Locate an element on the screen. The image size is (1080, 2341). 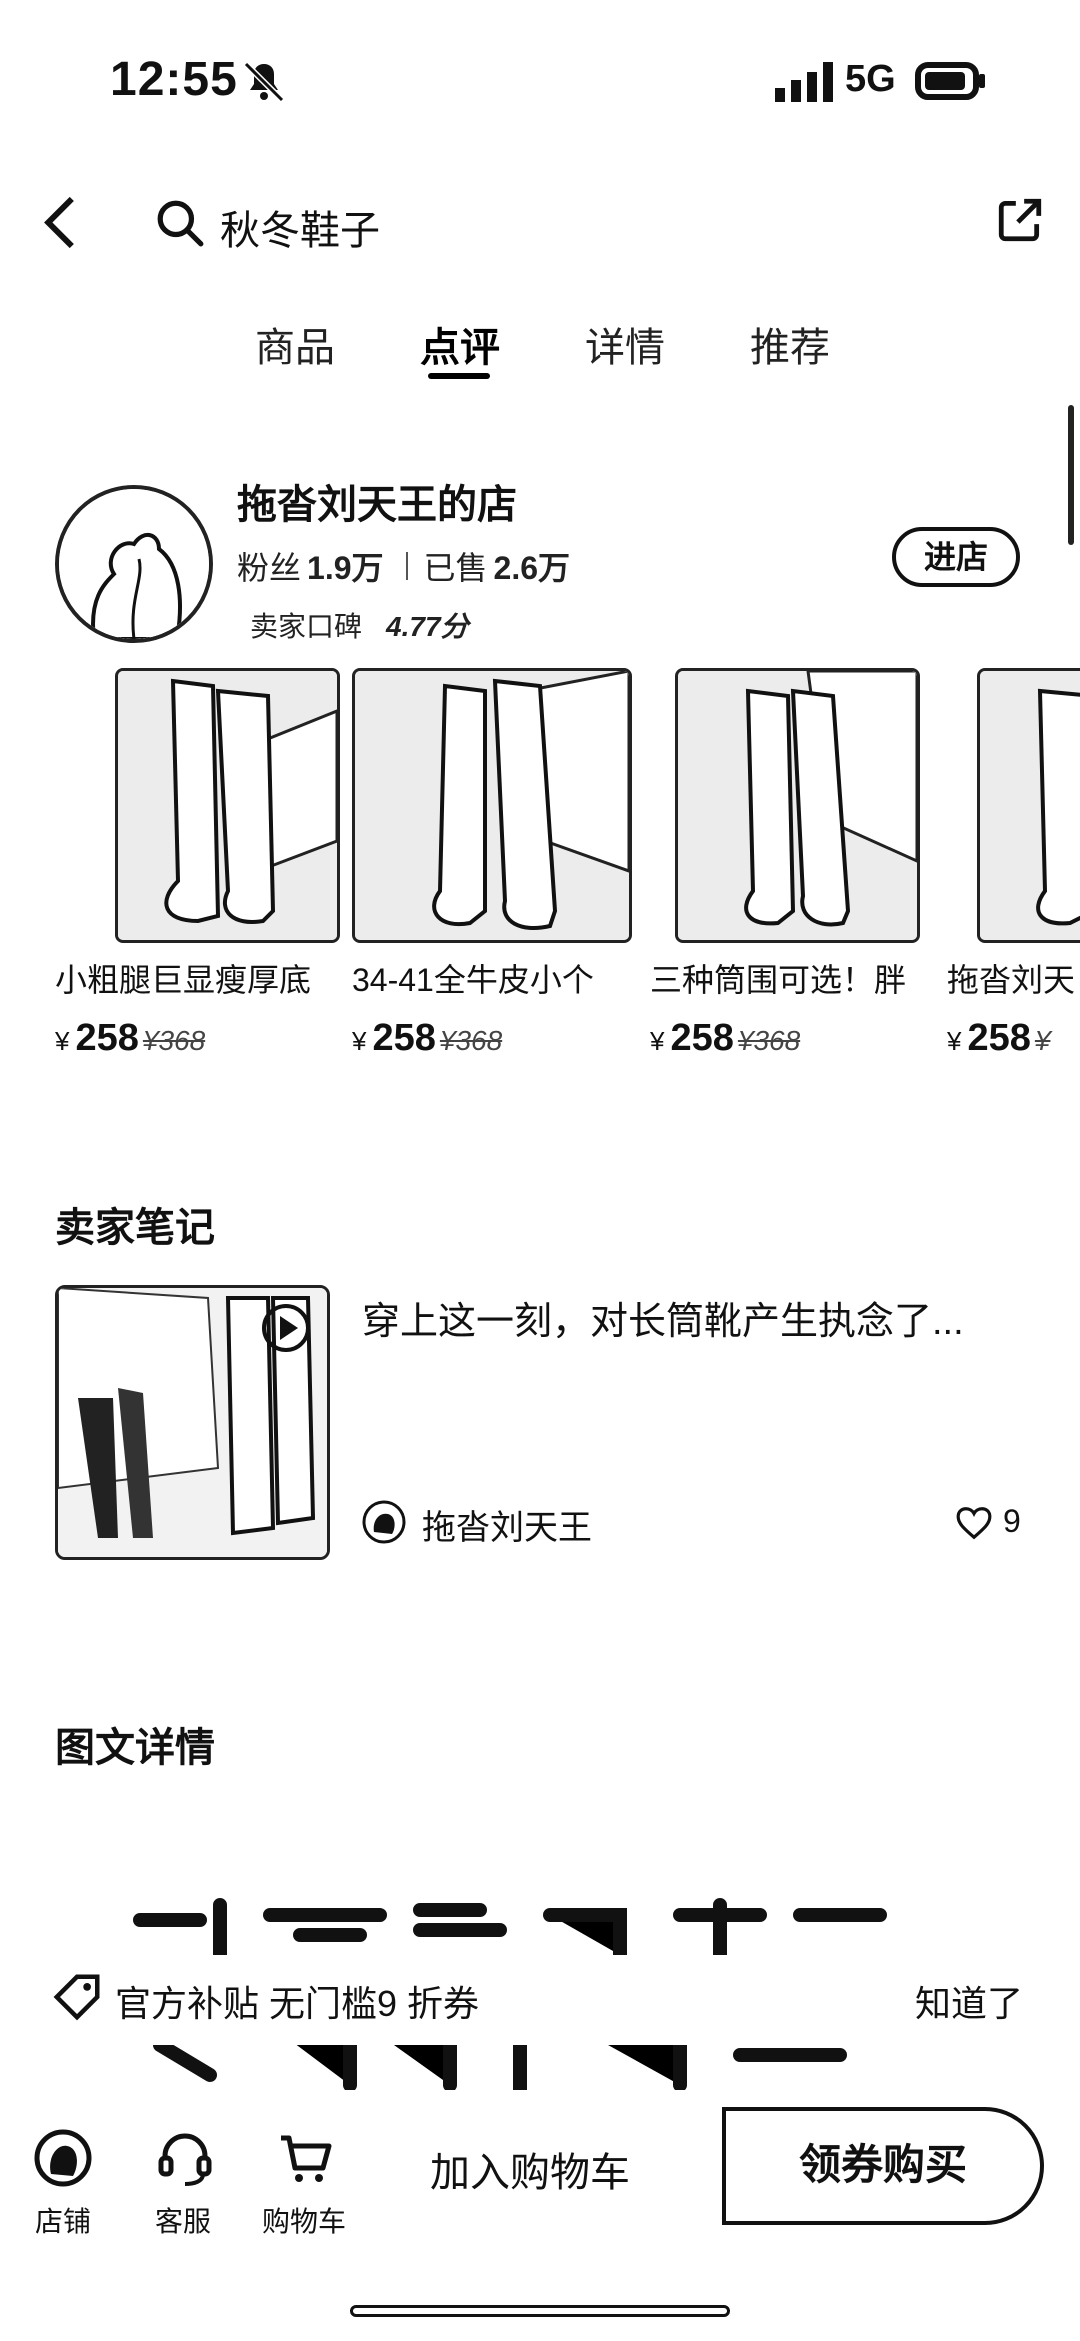
fans-label: 粉丝 is located at coordinates (269, 568).